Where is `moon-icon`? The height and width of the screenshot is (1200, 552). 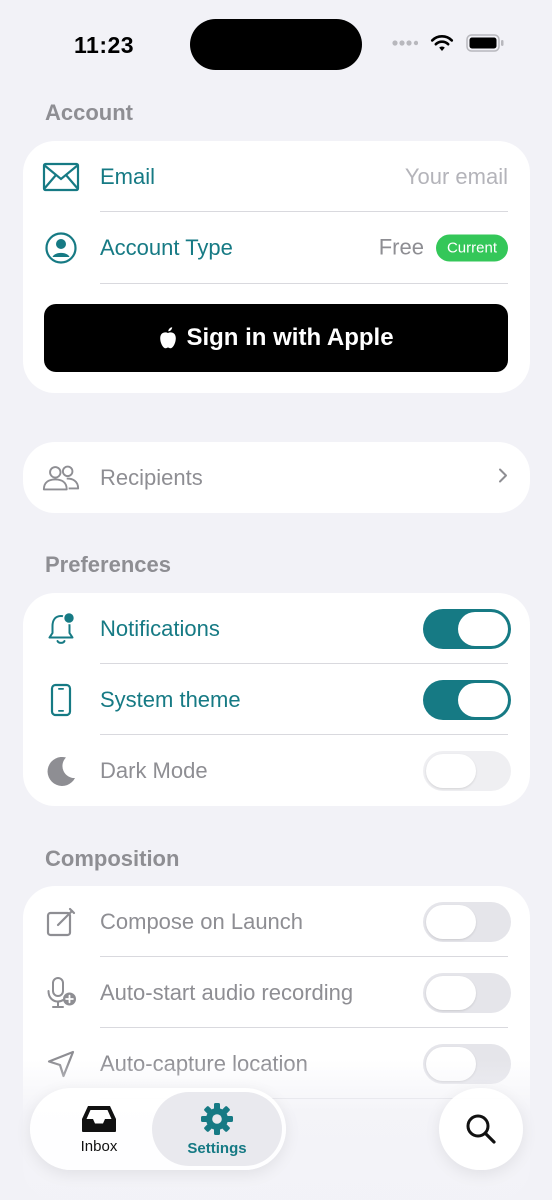 moon-icon is located at coordinates (61, 771).